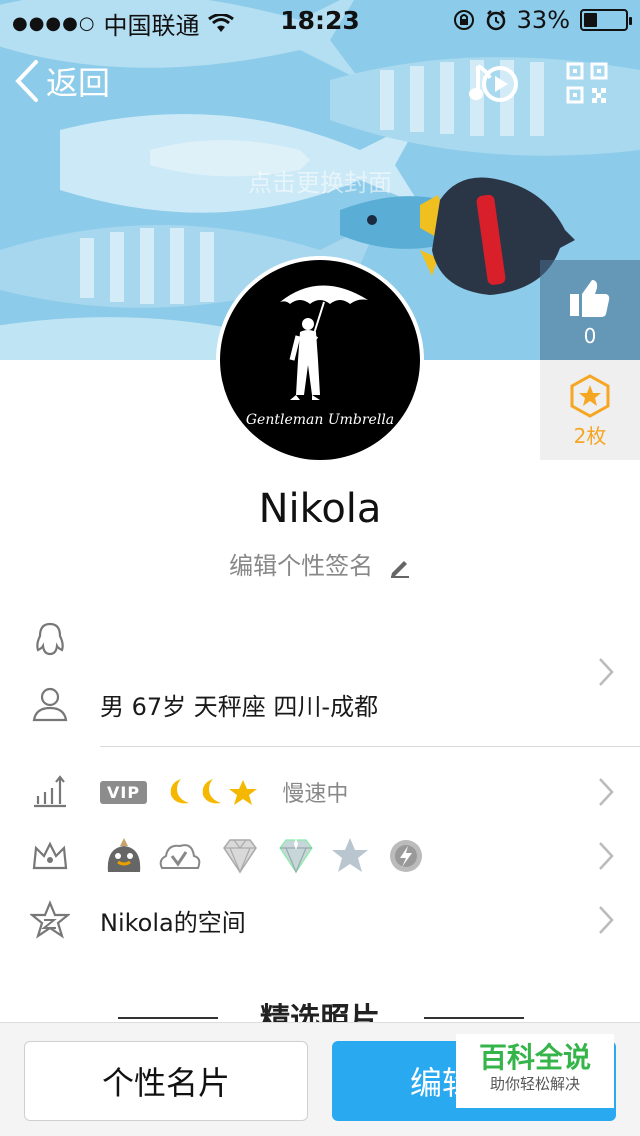  I want to click on battery-fill, so click(590, 20).